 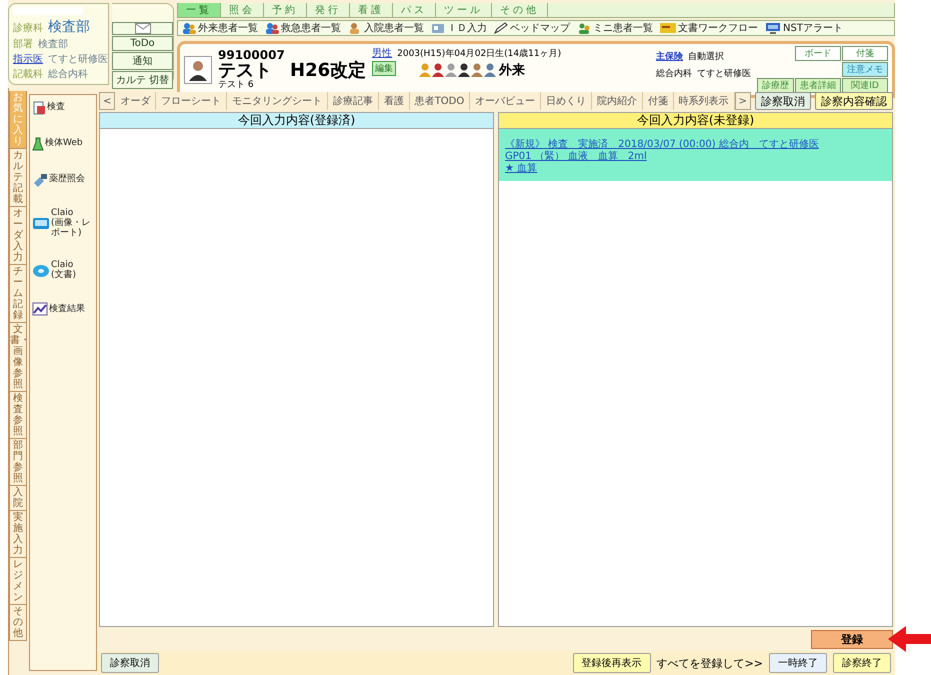 I want to click on pencil-icon, so click(x=501, y=28).